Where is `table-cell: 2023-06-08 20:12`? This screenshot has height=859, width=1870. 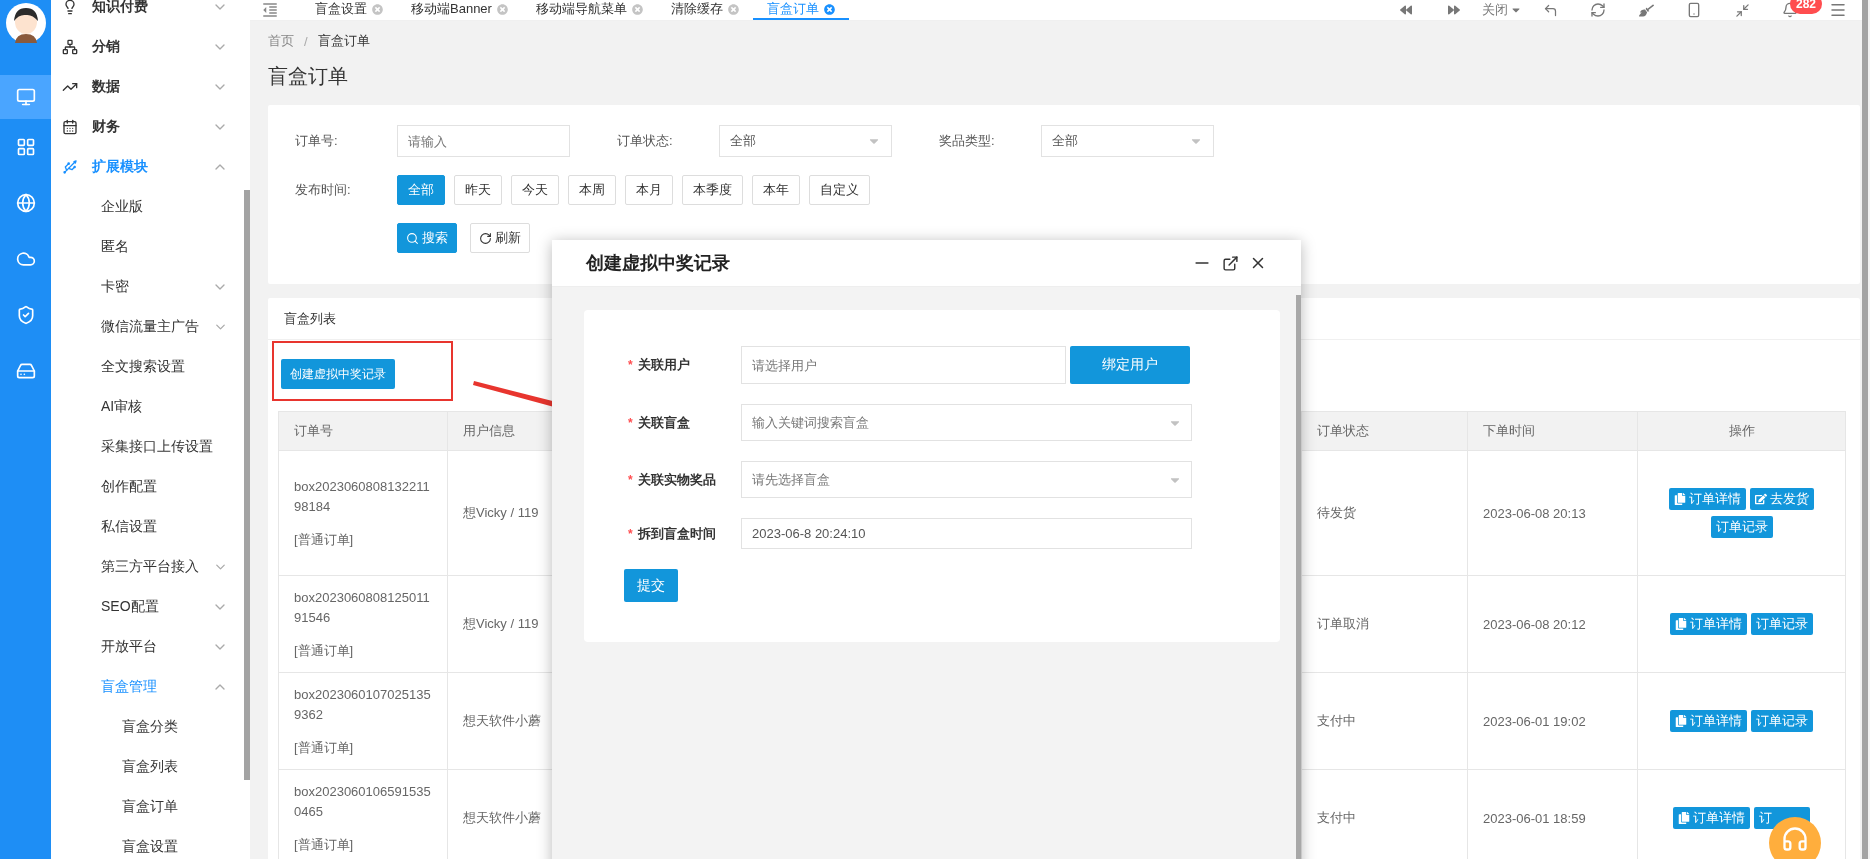
table-cell: 2023-06-08 20:12 is located at coordinates (1534, 624).